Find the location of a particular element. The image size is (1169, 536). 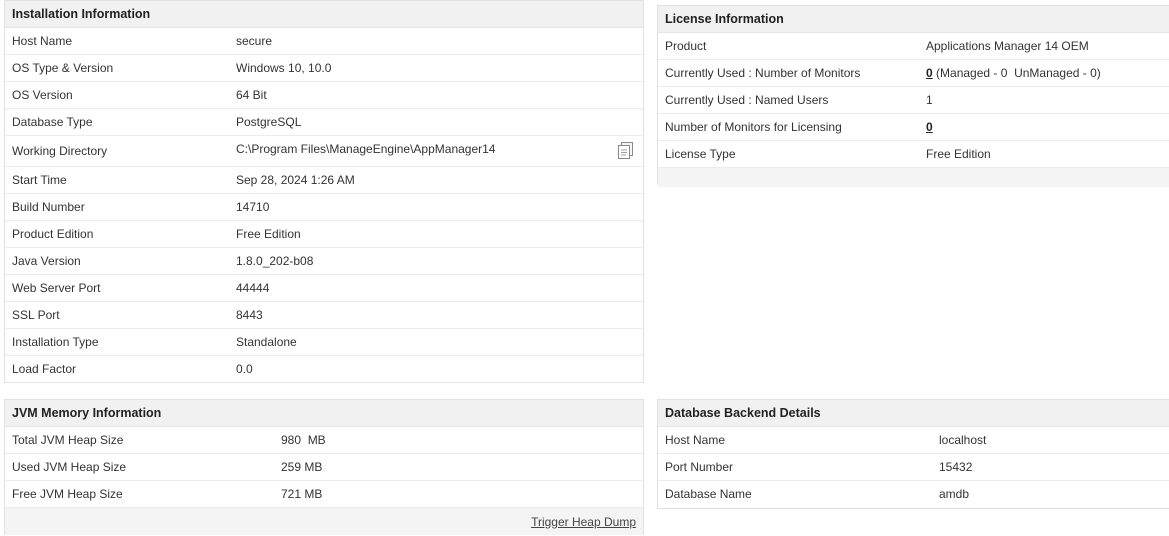

db-port-number-label: Port Number is located at coordinates (699, 467).